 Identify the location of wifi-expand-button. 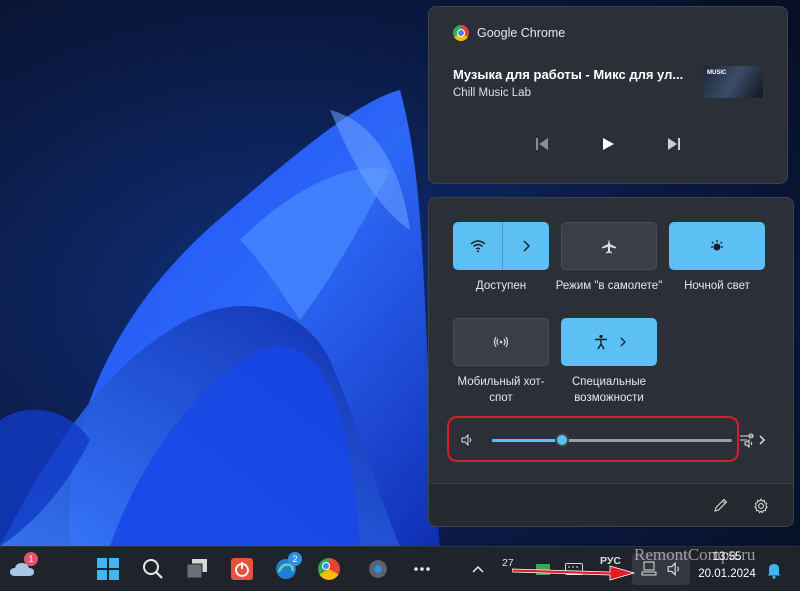
(526, 246).